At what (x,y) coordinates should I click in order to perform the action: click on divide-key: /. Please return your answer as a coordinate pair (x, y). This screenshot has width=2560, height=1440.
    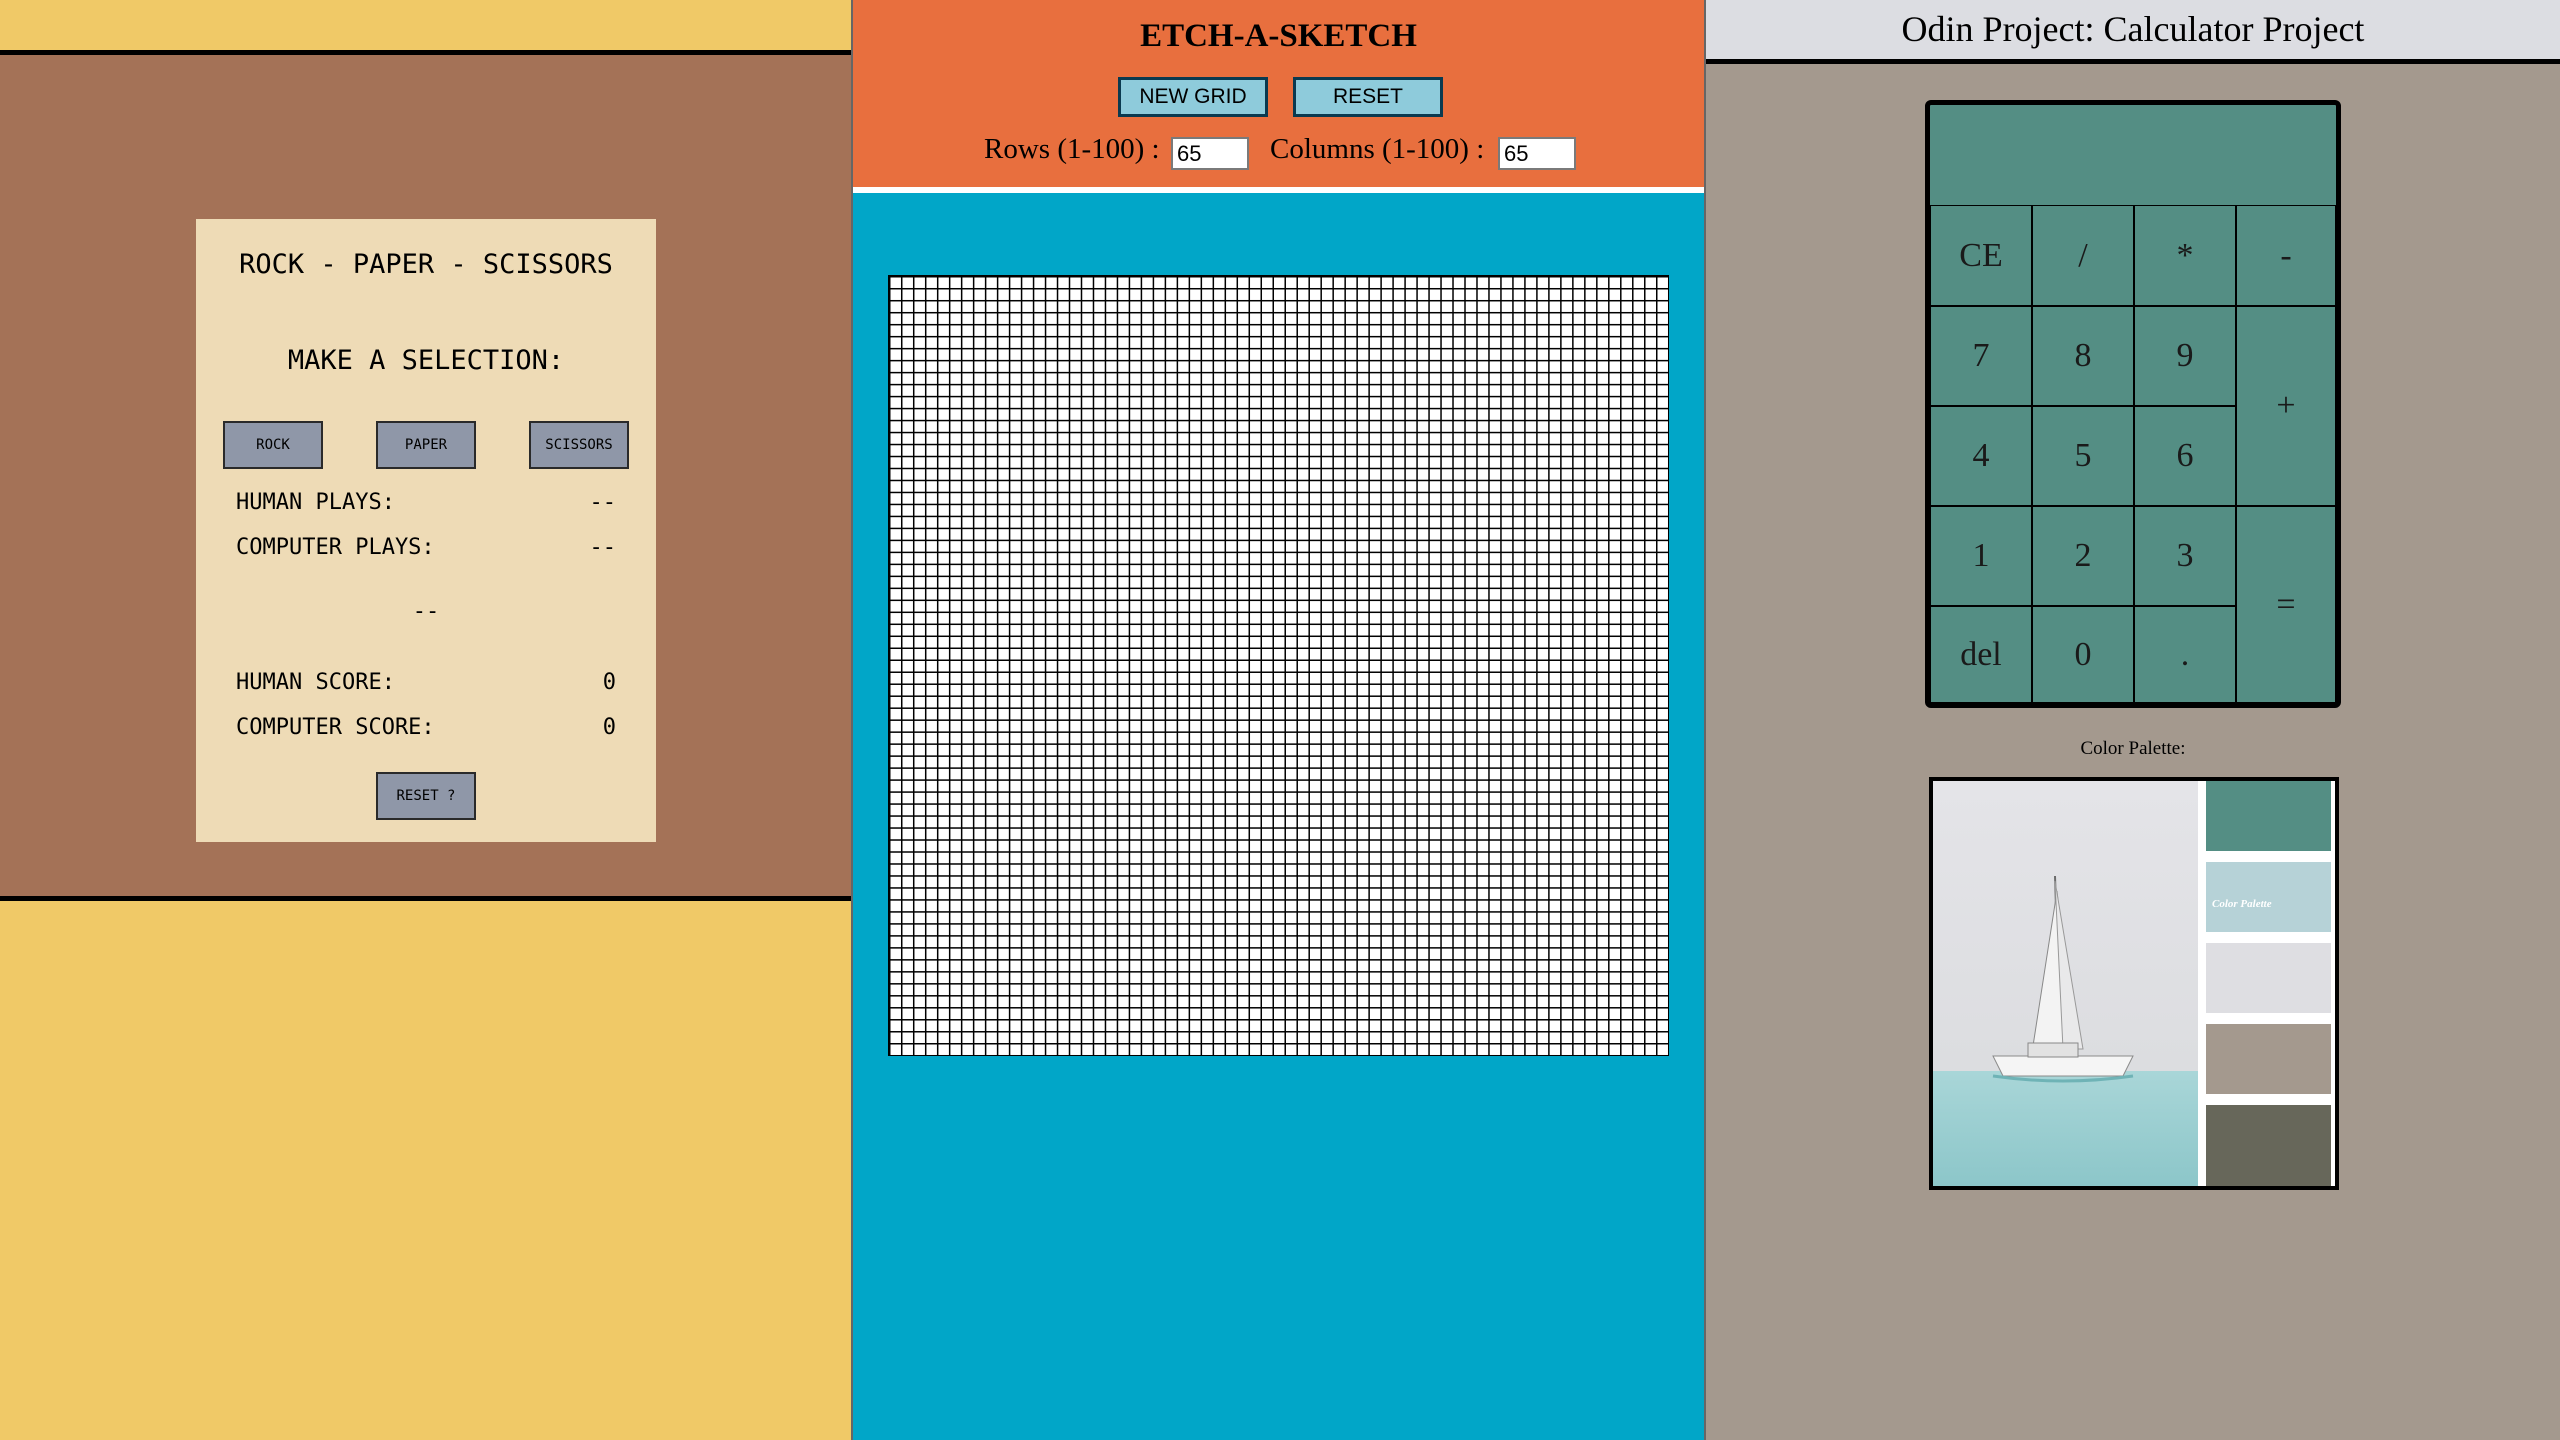
    Looking at the image, I should click on (2083, 255).